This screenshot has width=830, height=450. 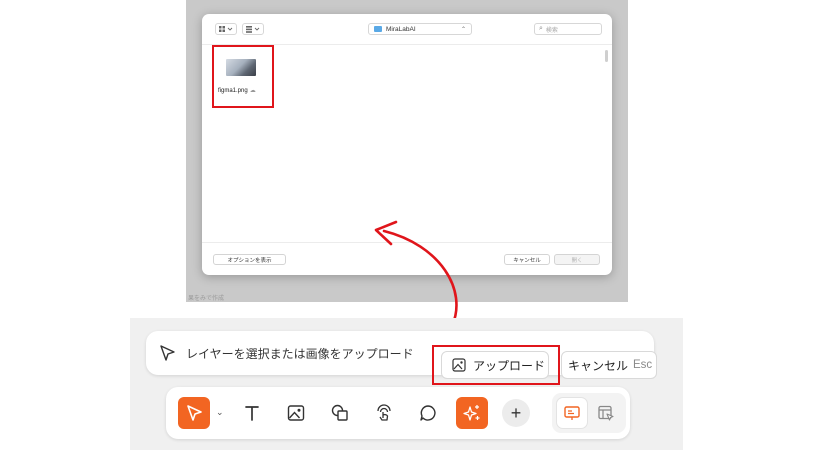 I want to click on text-tool-button, so click(x=252, y=413).